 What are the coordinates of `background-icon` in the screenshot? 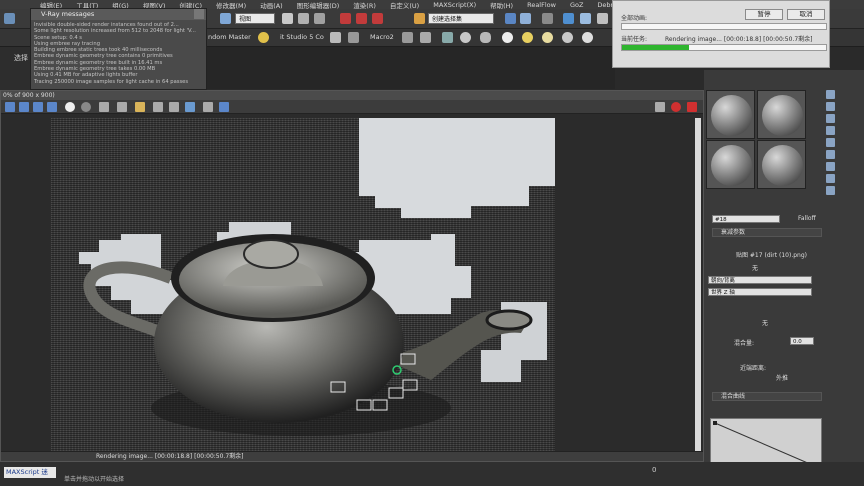 It's located at (830, 118).